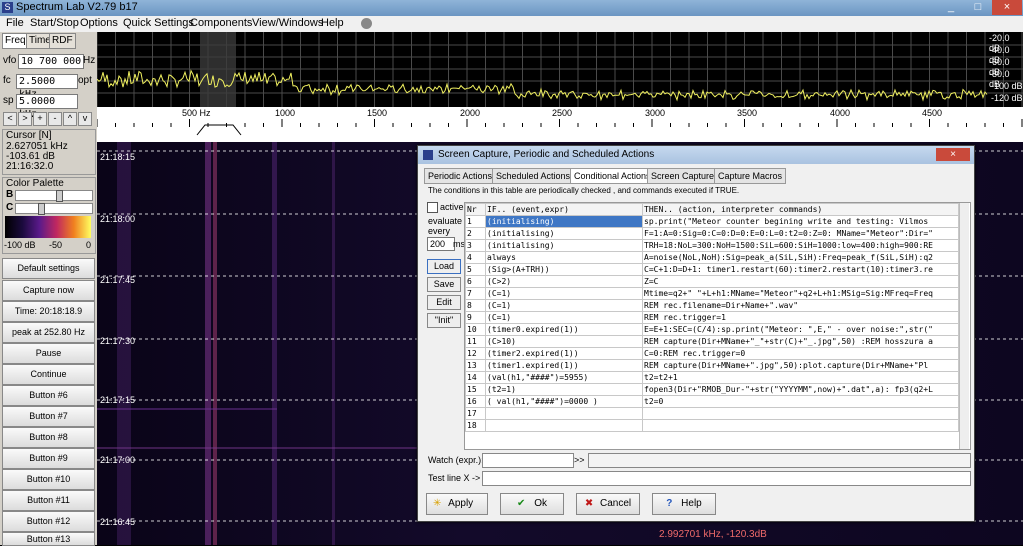 The image size is (1023, 546). What do you see at coordinates (41, 209) in the screenshot?
I see `contrast-slider-thumb` at bounding box center [41, 209].